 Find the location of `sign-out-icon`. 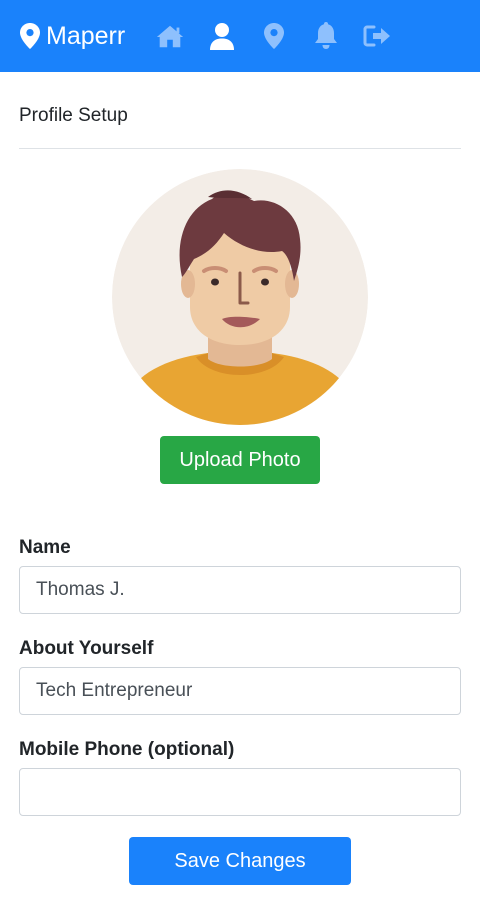

sign-out-icon is located at coordinates (378, 36).